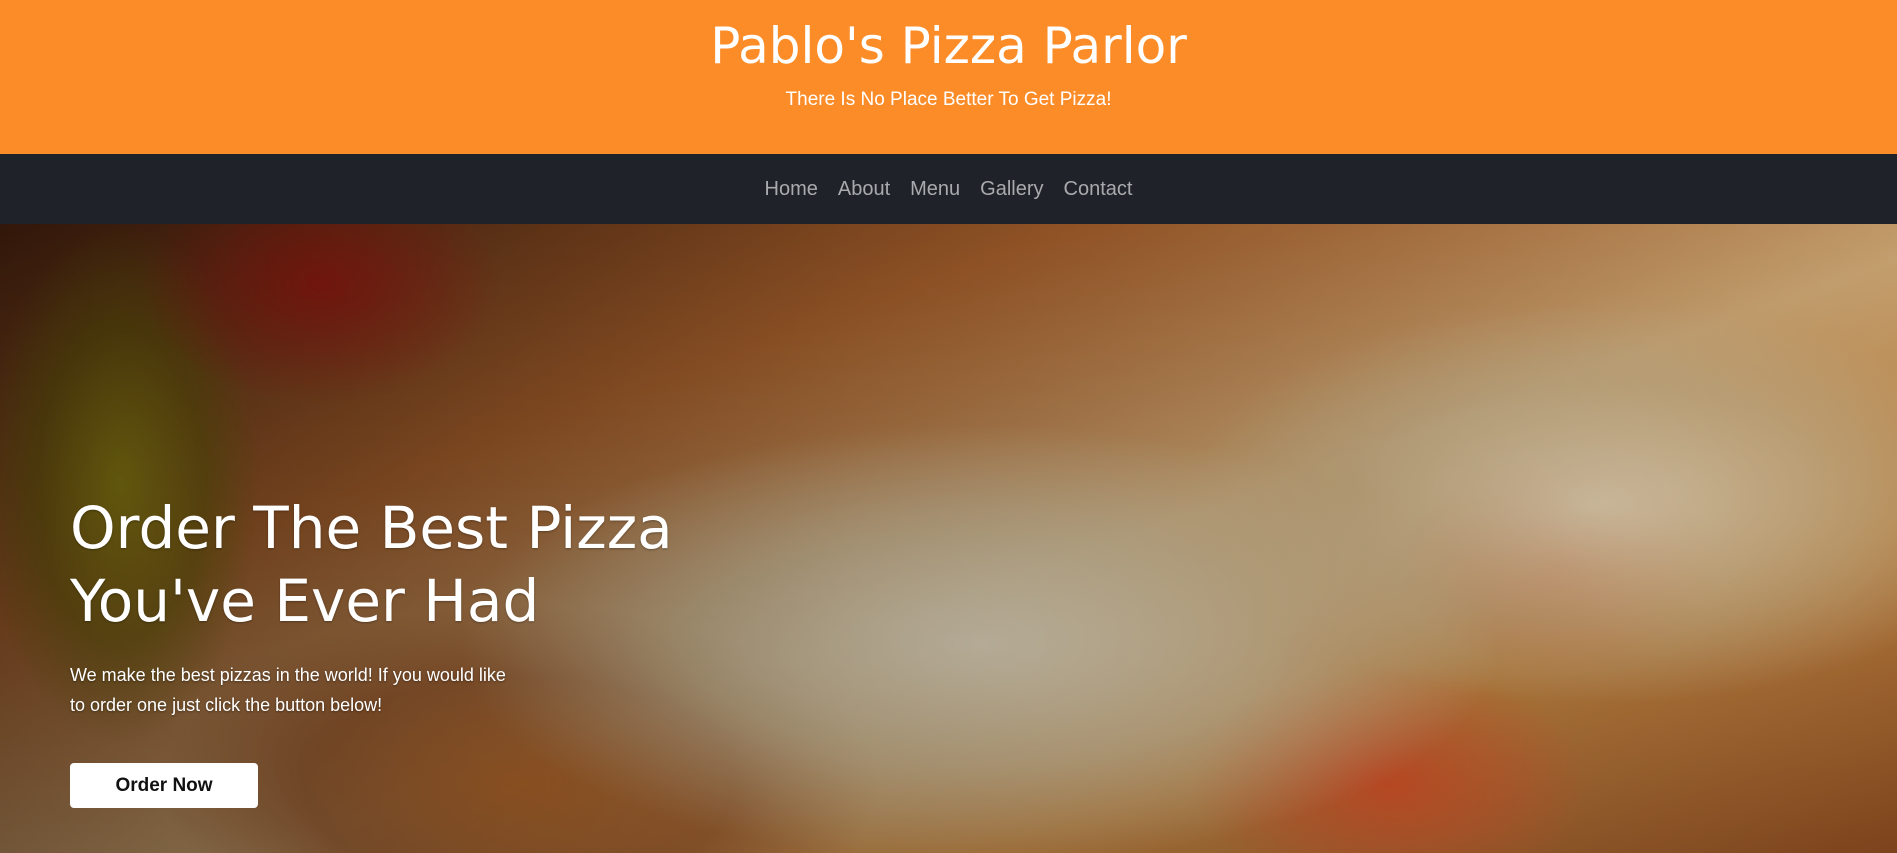 The image size is (1897, 853). Describe the element at coordinates (791, 189) in the screenshot. I see `nav-link-home: Home` at that location.